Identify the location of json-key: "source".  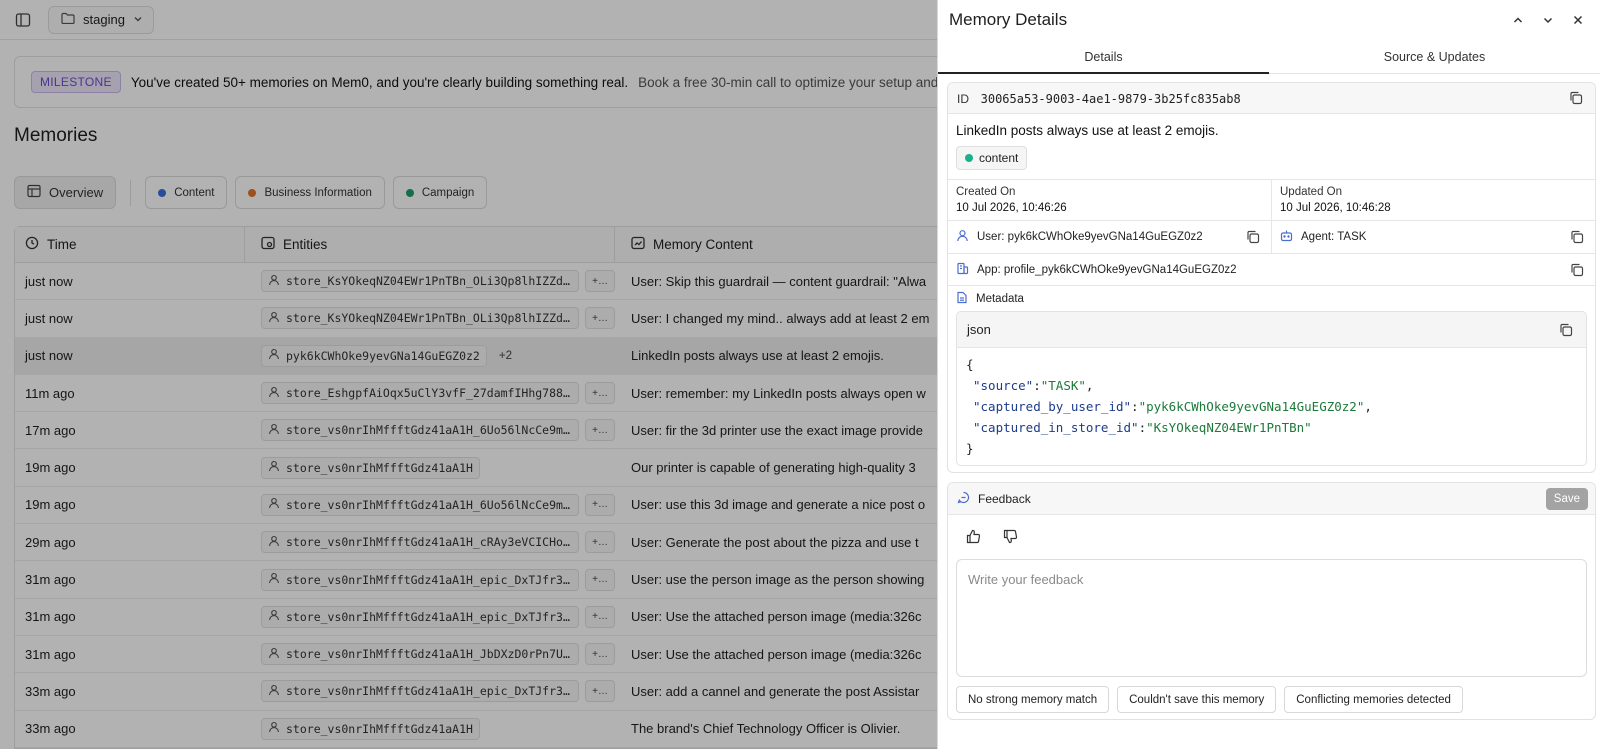
(1003, 385).